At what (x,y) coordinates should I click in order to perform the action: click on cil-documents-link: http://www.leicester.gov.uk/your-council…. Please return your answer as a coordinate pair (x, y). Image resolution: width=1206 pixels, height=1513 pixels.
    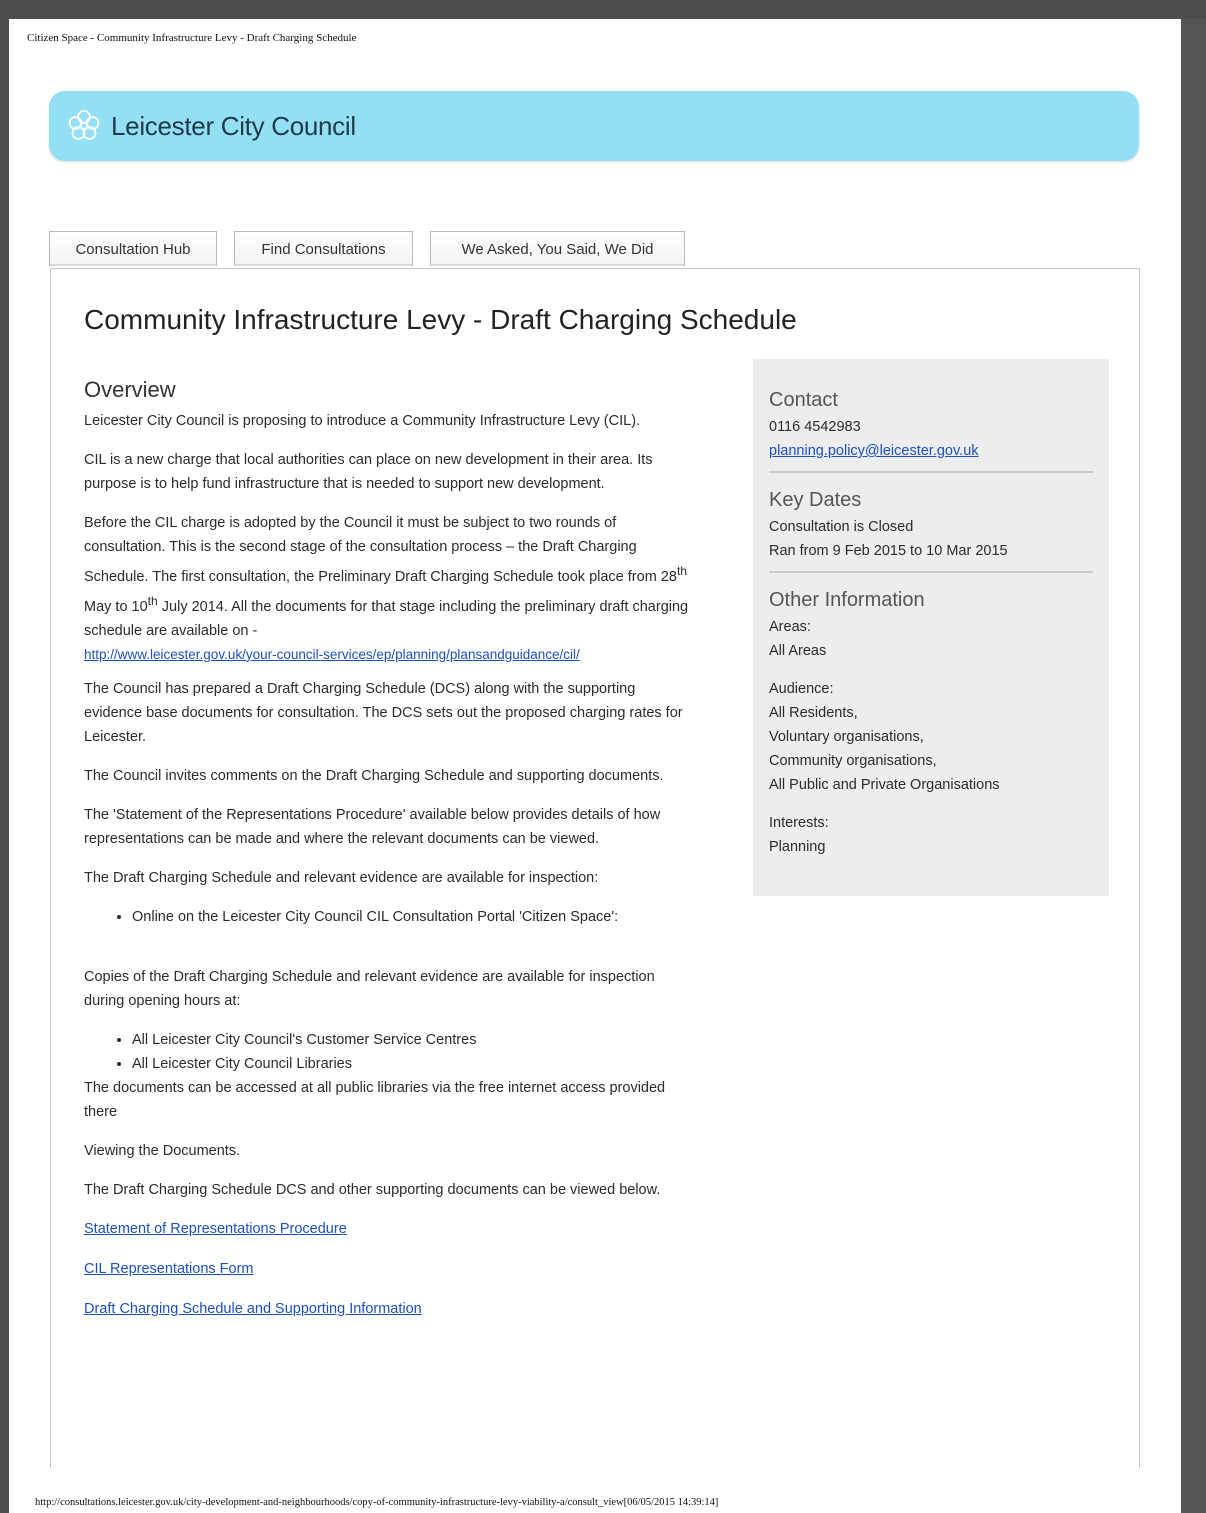
    Looking at the image, I should click on (332, 654).